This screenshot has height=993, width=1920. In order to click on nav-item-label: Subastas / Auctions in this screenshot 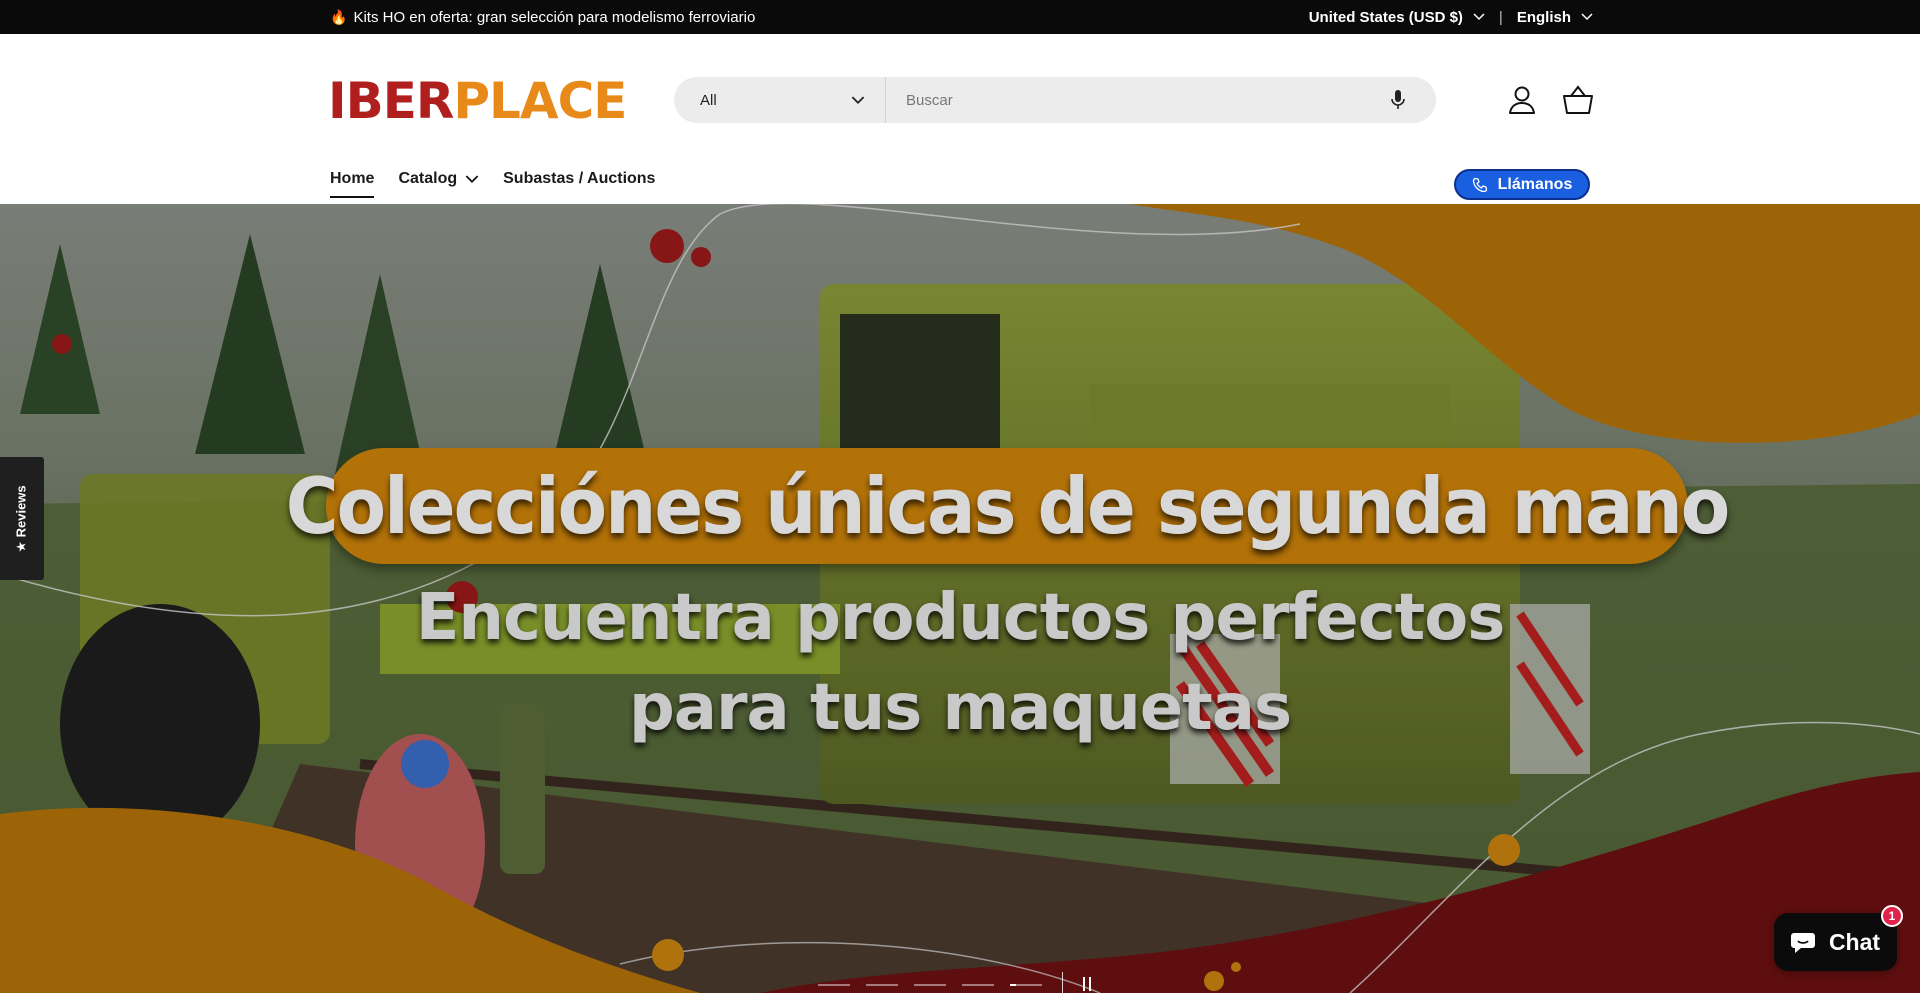, I will do `click(579, 178)`.